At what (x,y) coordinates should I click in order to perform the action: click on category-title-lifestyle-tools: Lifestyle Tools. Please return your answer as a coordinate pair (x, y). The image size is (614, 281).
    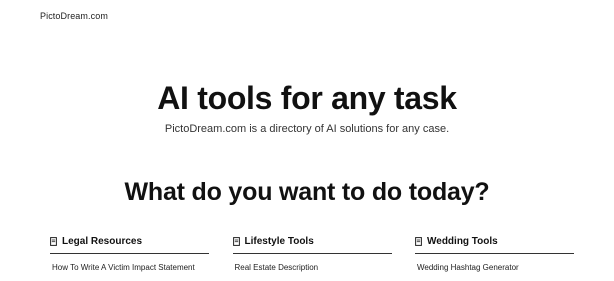
    Looking at the image, I should click on (279, 241).